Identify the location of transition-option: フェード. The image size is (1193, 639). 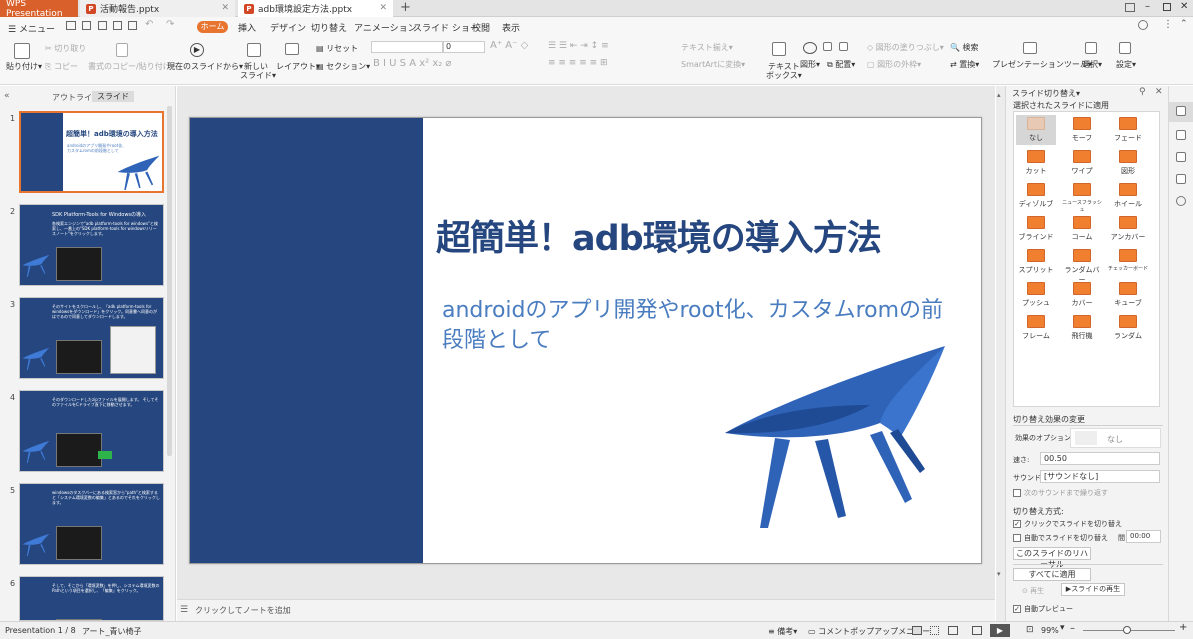
(1128, 130).